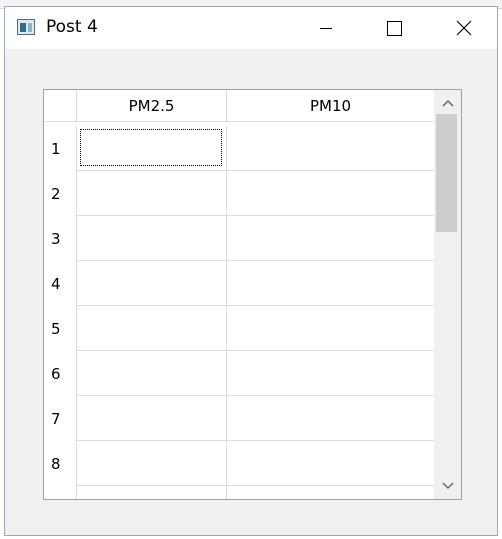 This screenshot has width=502, height=539. What do you see at coordinates (26, 27) in the screenshot?
I see `app-icon` at bounding box center [26, 27].